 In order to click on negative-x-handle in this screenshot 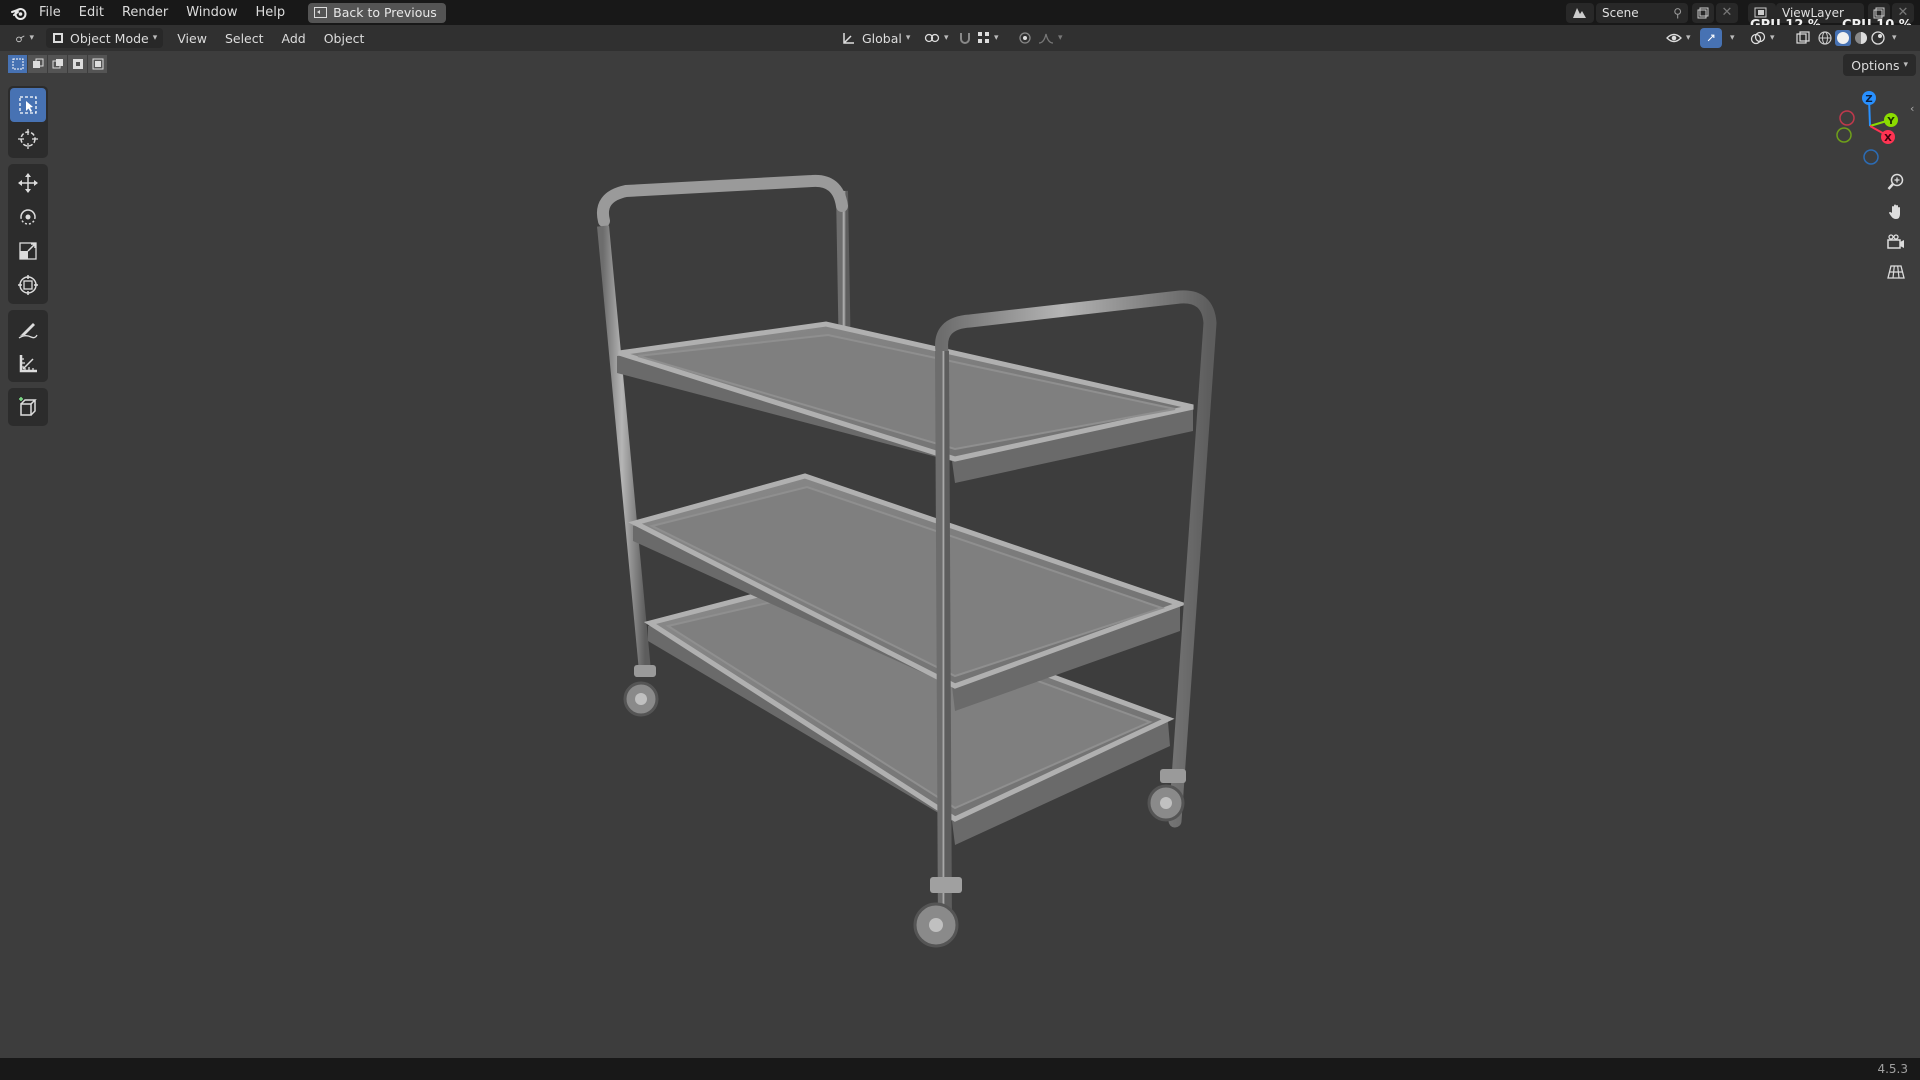, I will do `click(1847, 118)`.